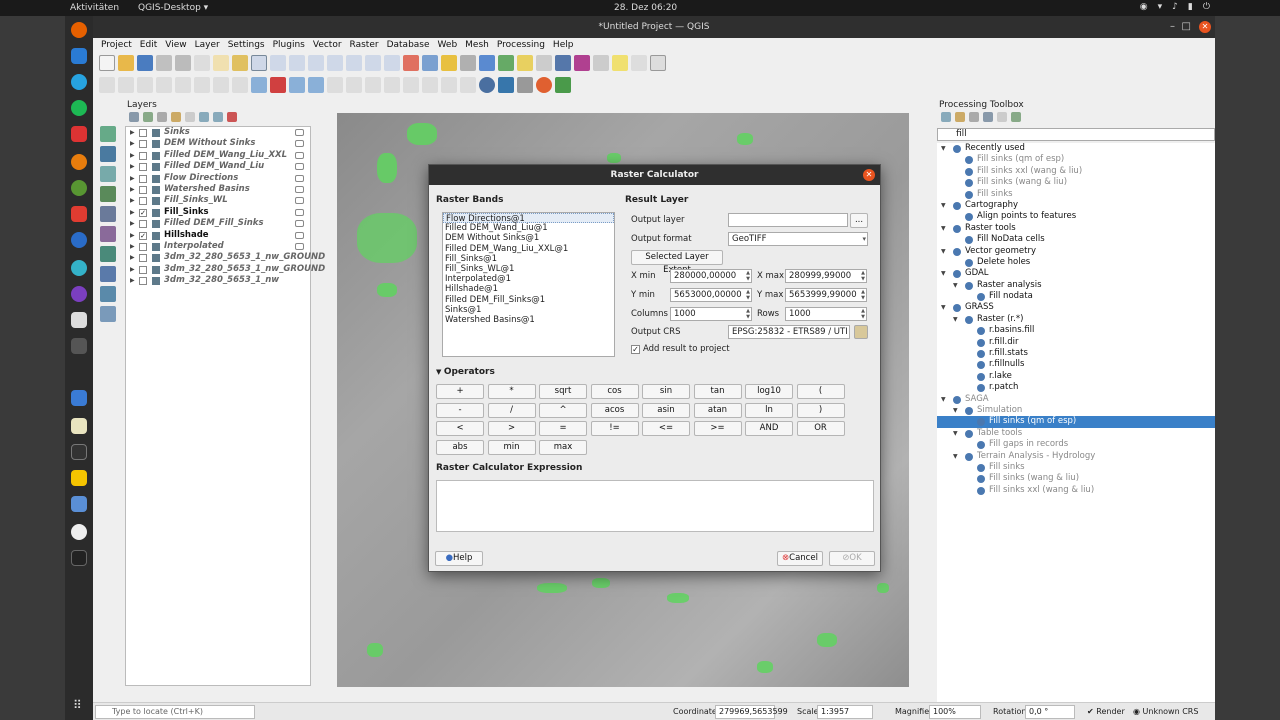 The width and height of the screenshot is (1280, 720). What do you see at coordinates (108, 234) in the screenshot?
I see `add-virtual-icon` at bounding box center [108, 234].